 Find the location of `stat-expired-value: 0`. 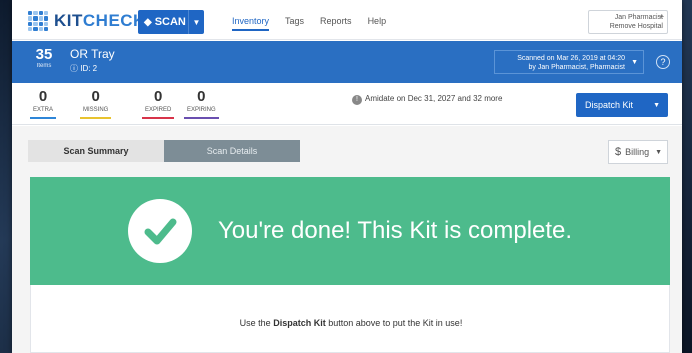

stat-expired-value: 0 is located at coordinates (158, 96).